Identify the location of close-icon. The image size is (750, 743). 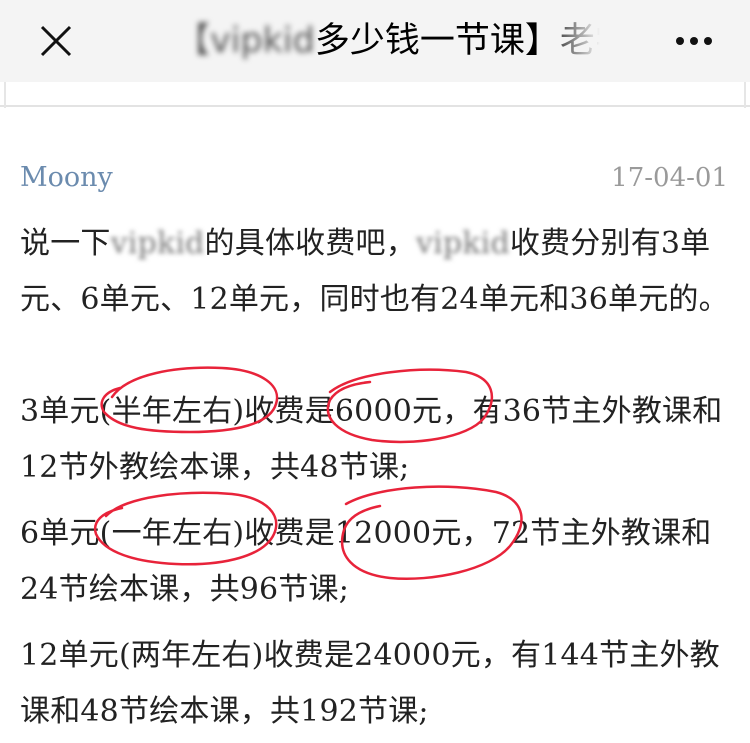
(56, 41).